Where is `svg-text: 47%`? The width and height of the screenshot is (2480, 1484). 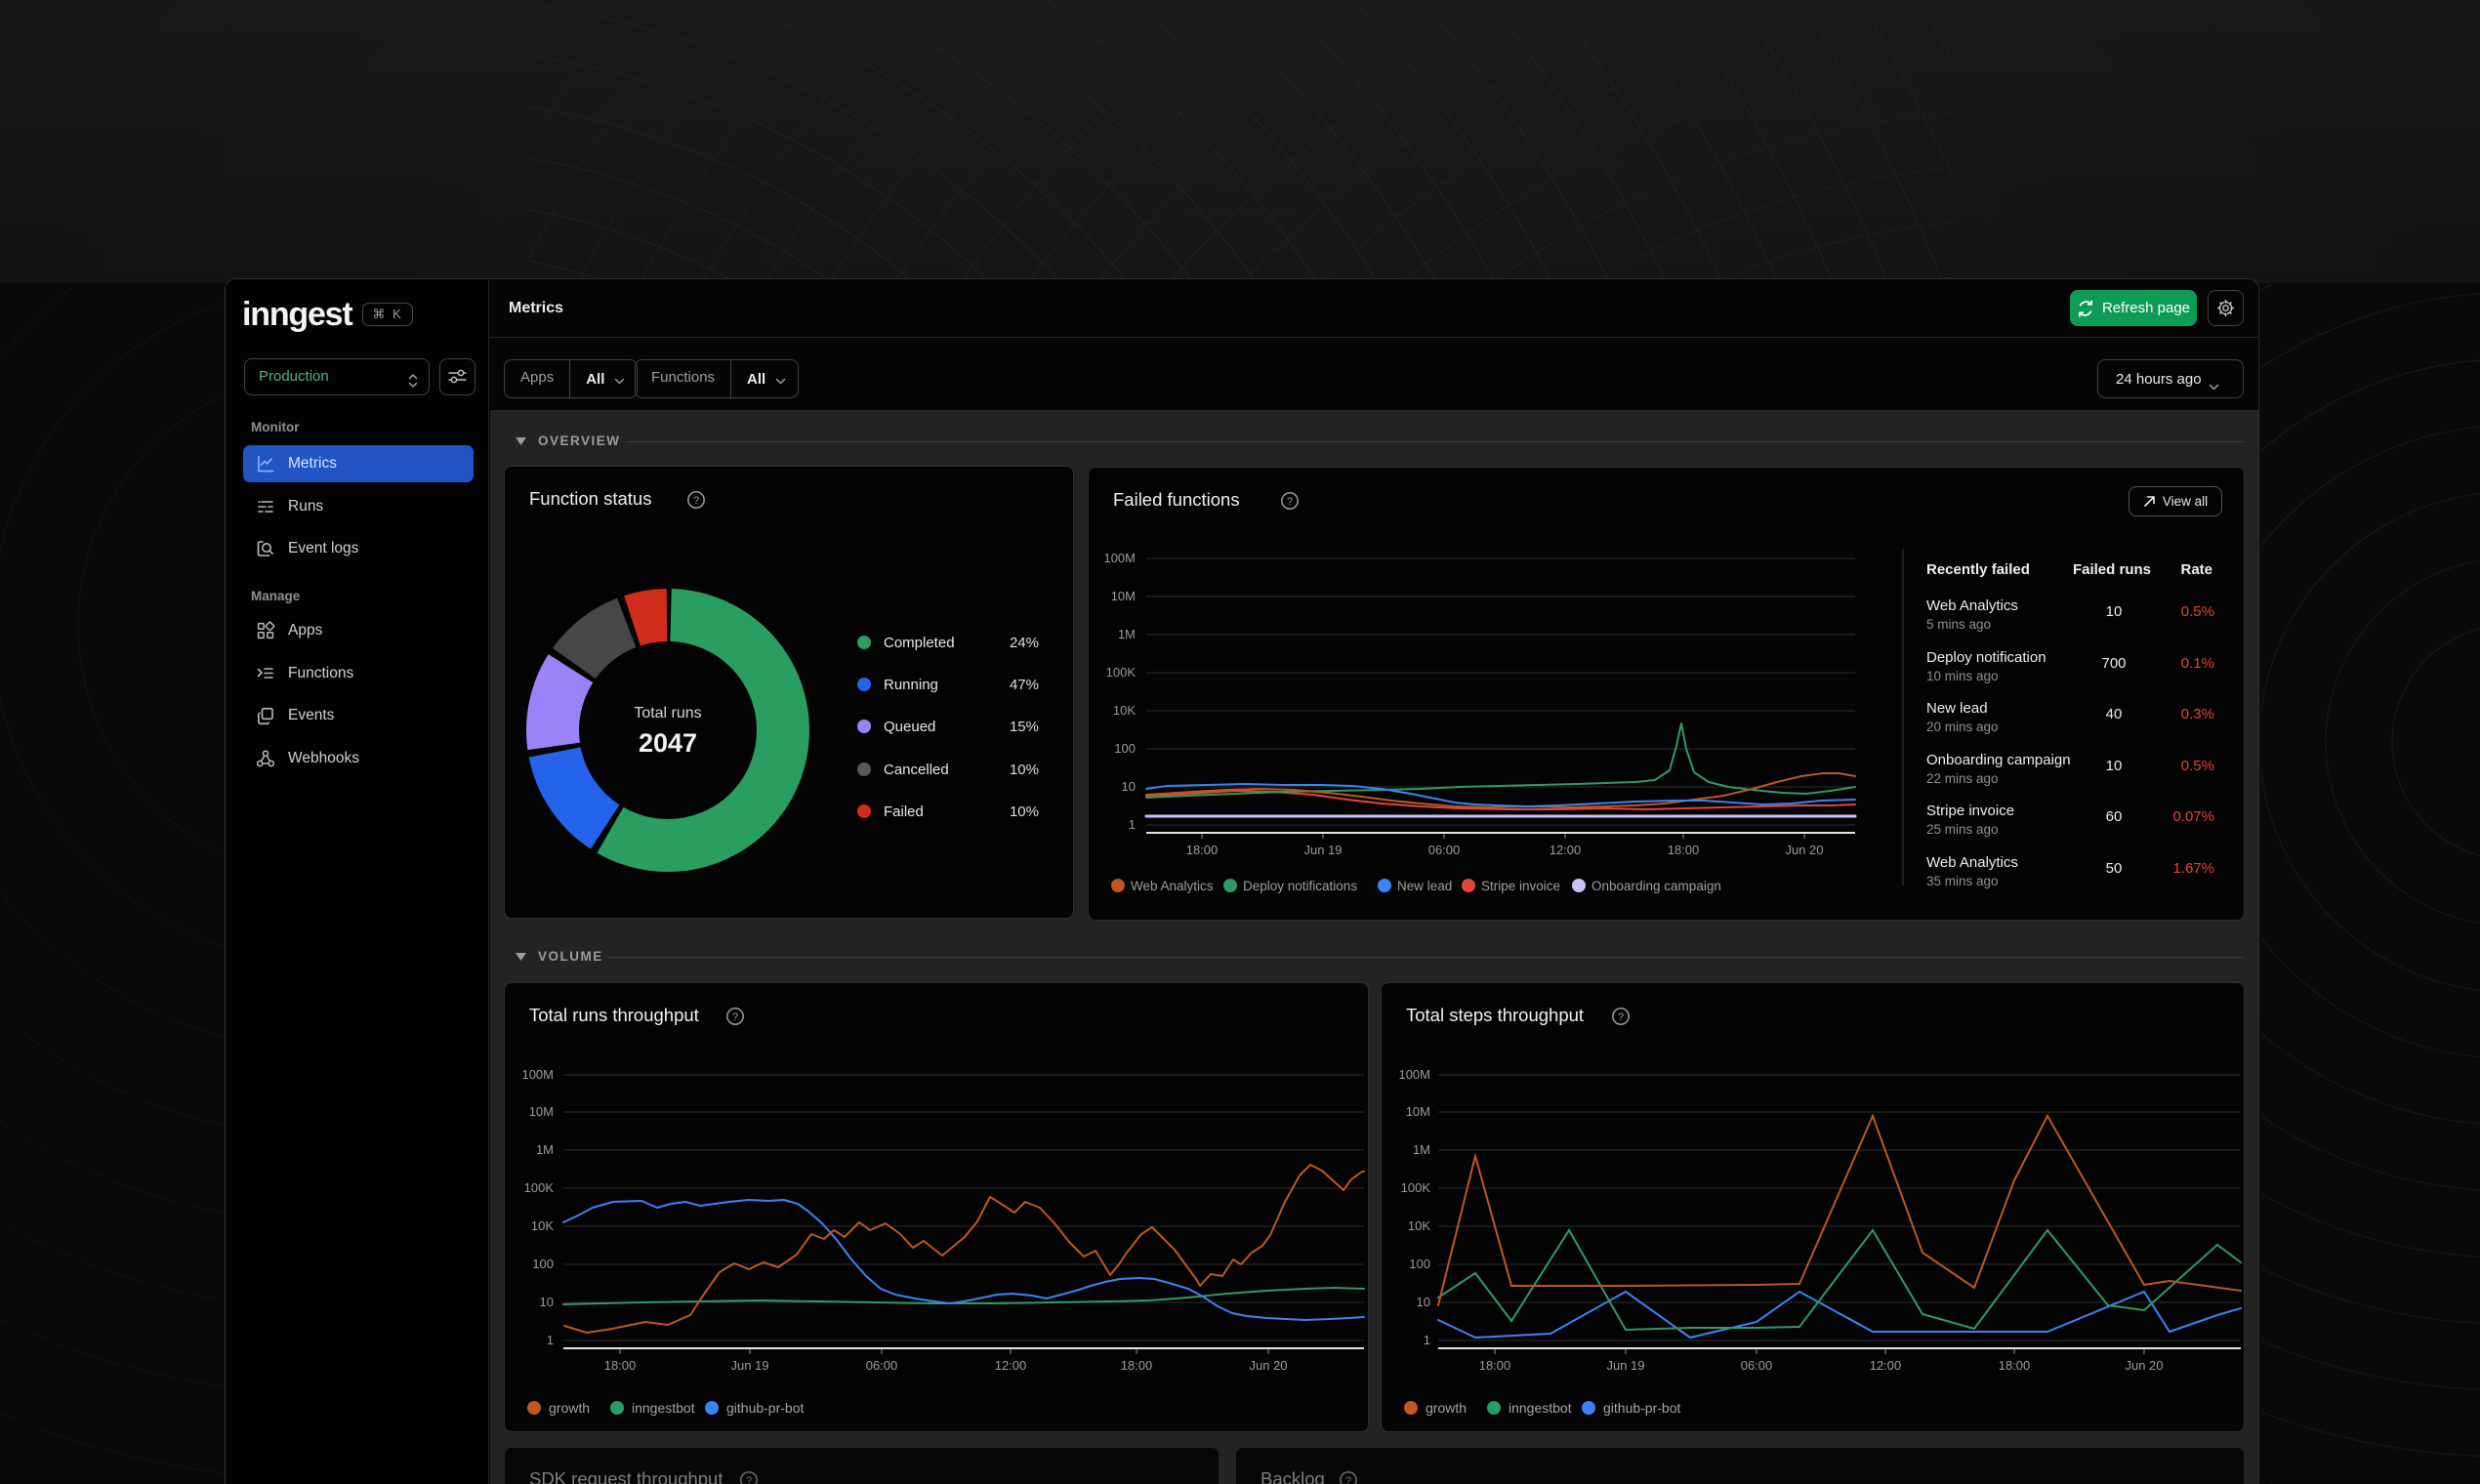
svg-text: 47% is located at coordinates (1025, 685).